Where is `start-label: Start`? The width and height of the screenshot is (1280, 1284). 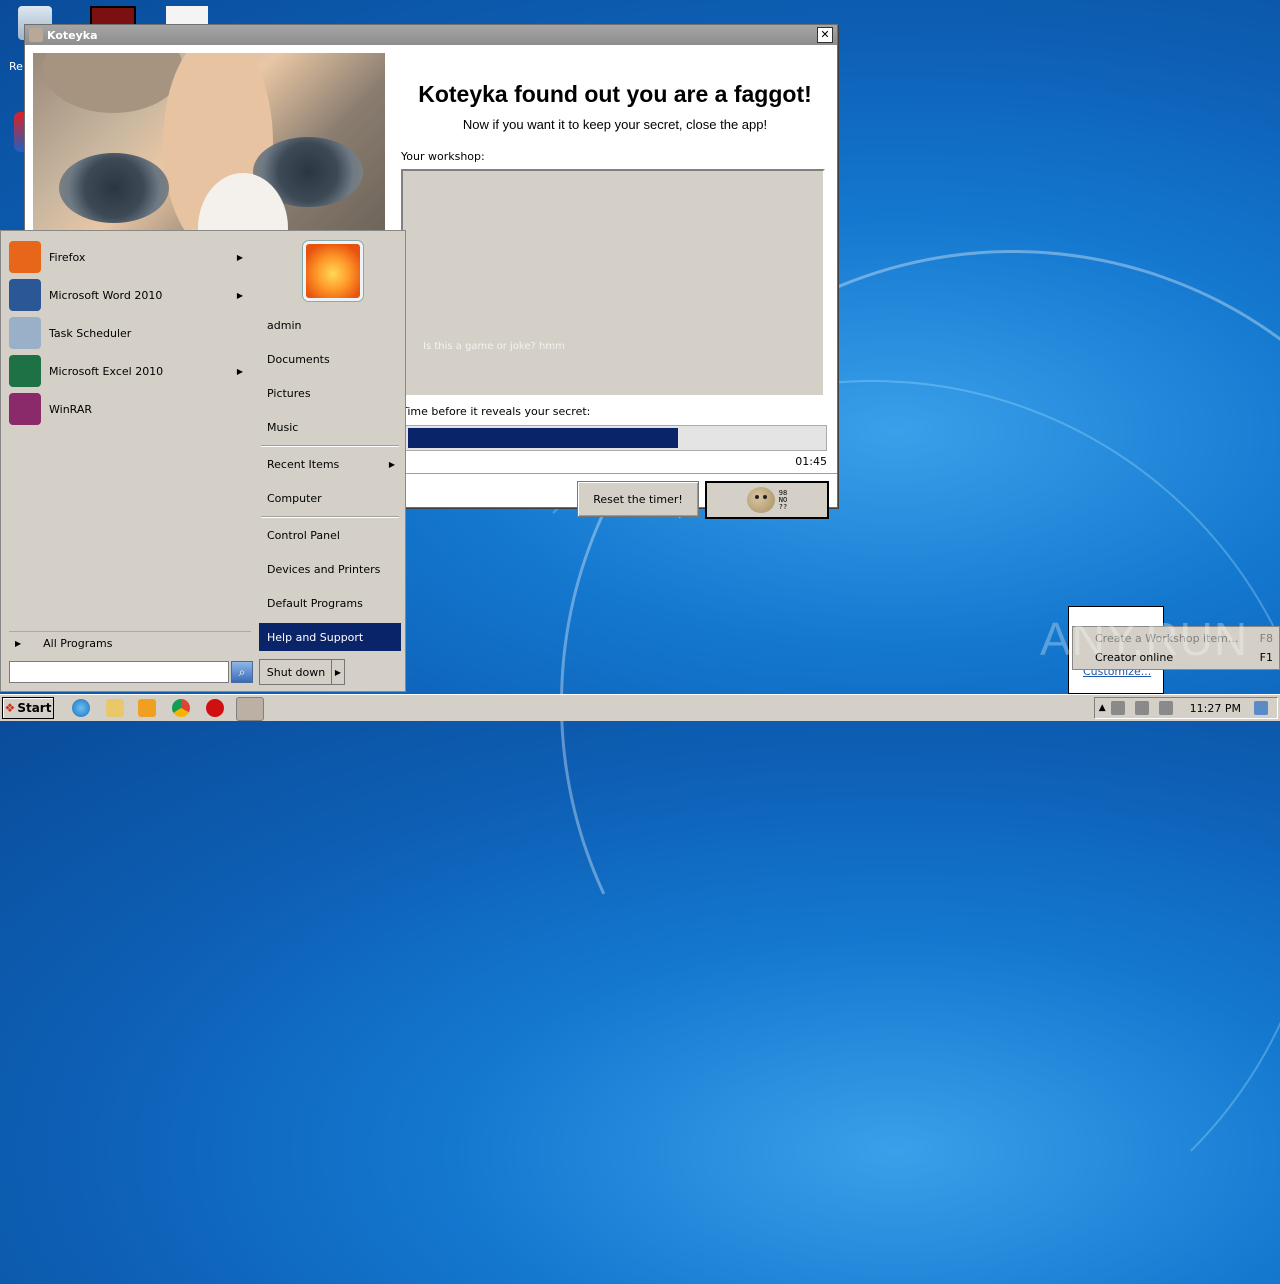 start-label: Start is located at coordinates (34, 708).